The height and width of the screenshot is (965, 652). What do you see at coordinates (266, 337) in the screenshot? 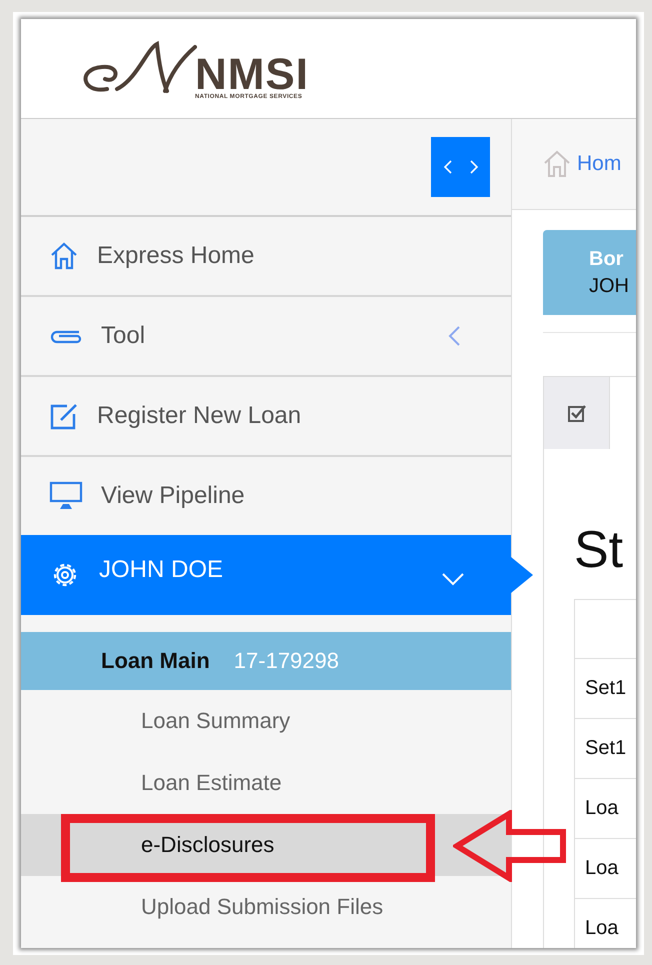
I see `sidebar-item: Tool` at bounding box center [266, 337].